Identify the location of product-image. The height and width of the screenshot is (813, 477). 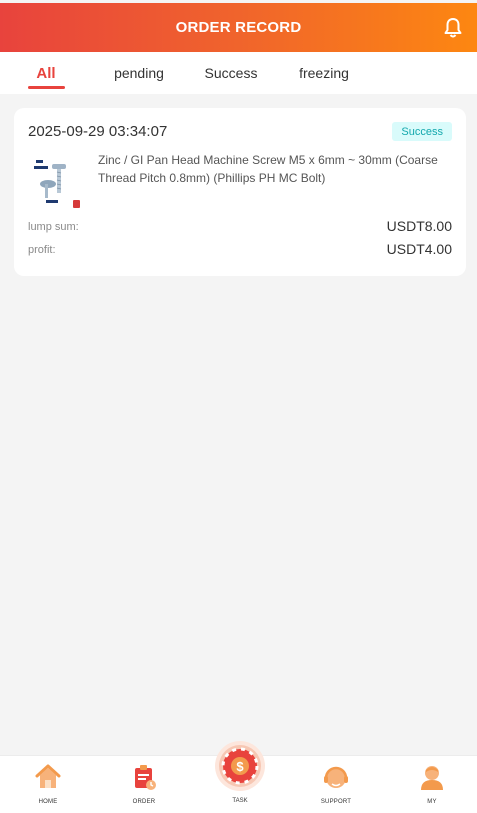
(56, 184).